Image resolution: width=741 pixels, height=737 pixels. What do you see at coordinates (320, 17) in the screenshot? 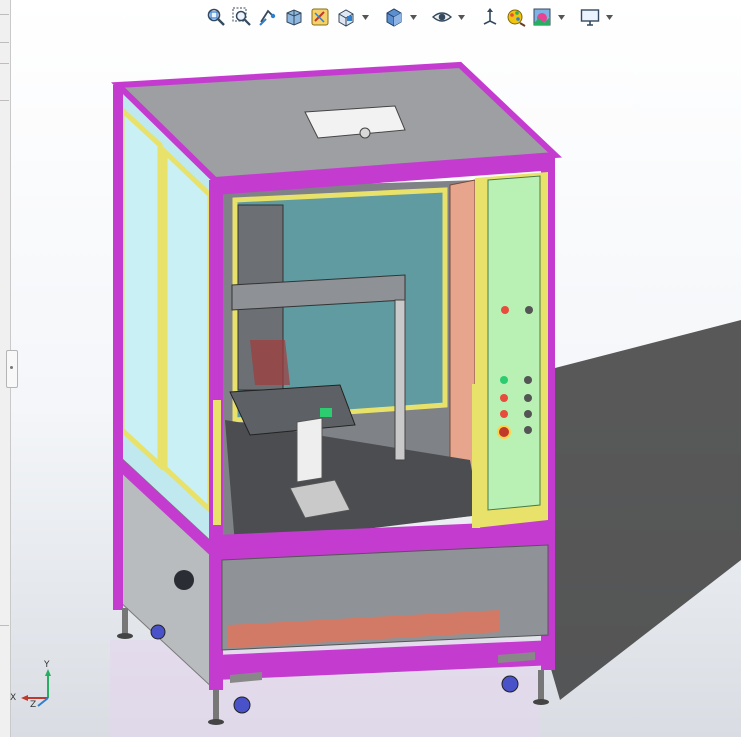
I see `dynamic-annotation-icon` at bounding box center [320, 17].